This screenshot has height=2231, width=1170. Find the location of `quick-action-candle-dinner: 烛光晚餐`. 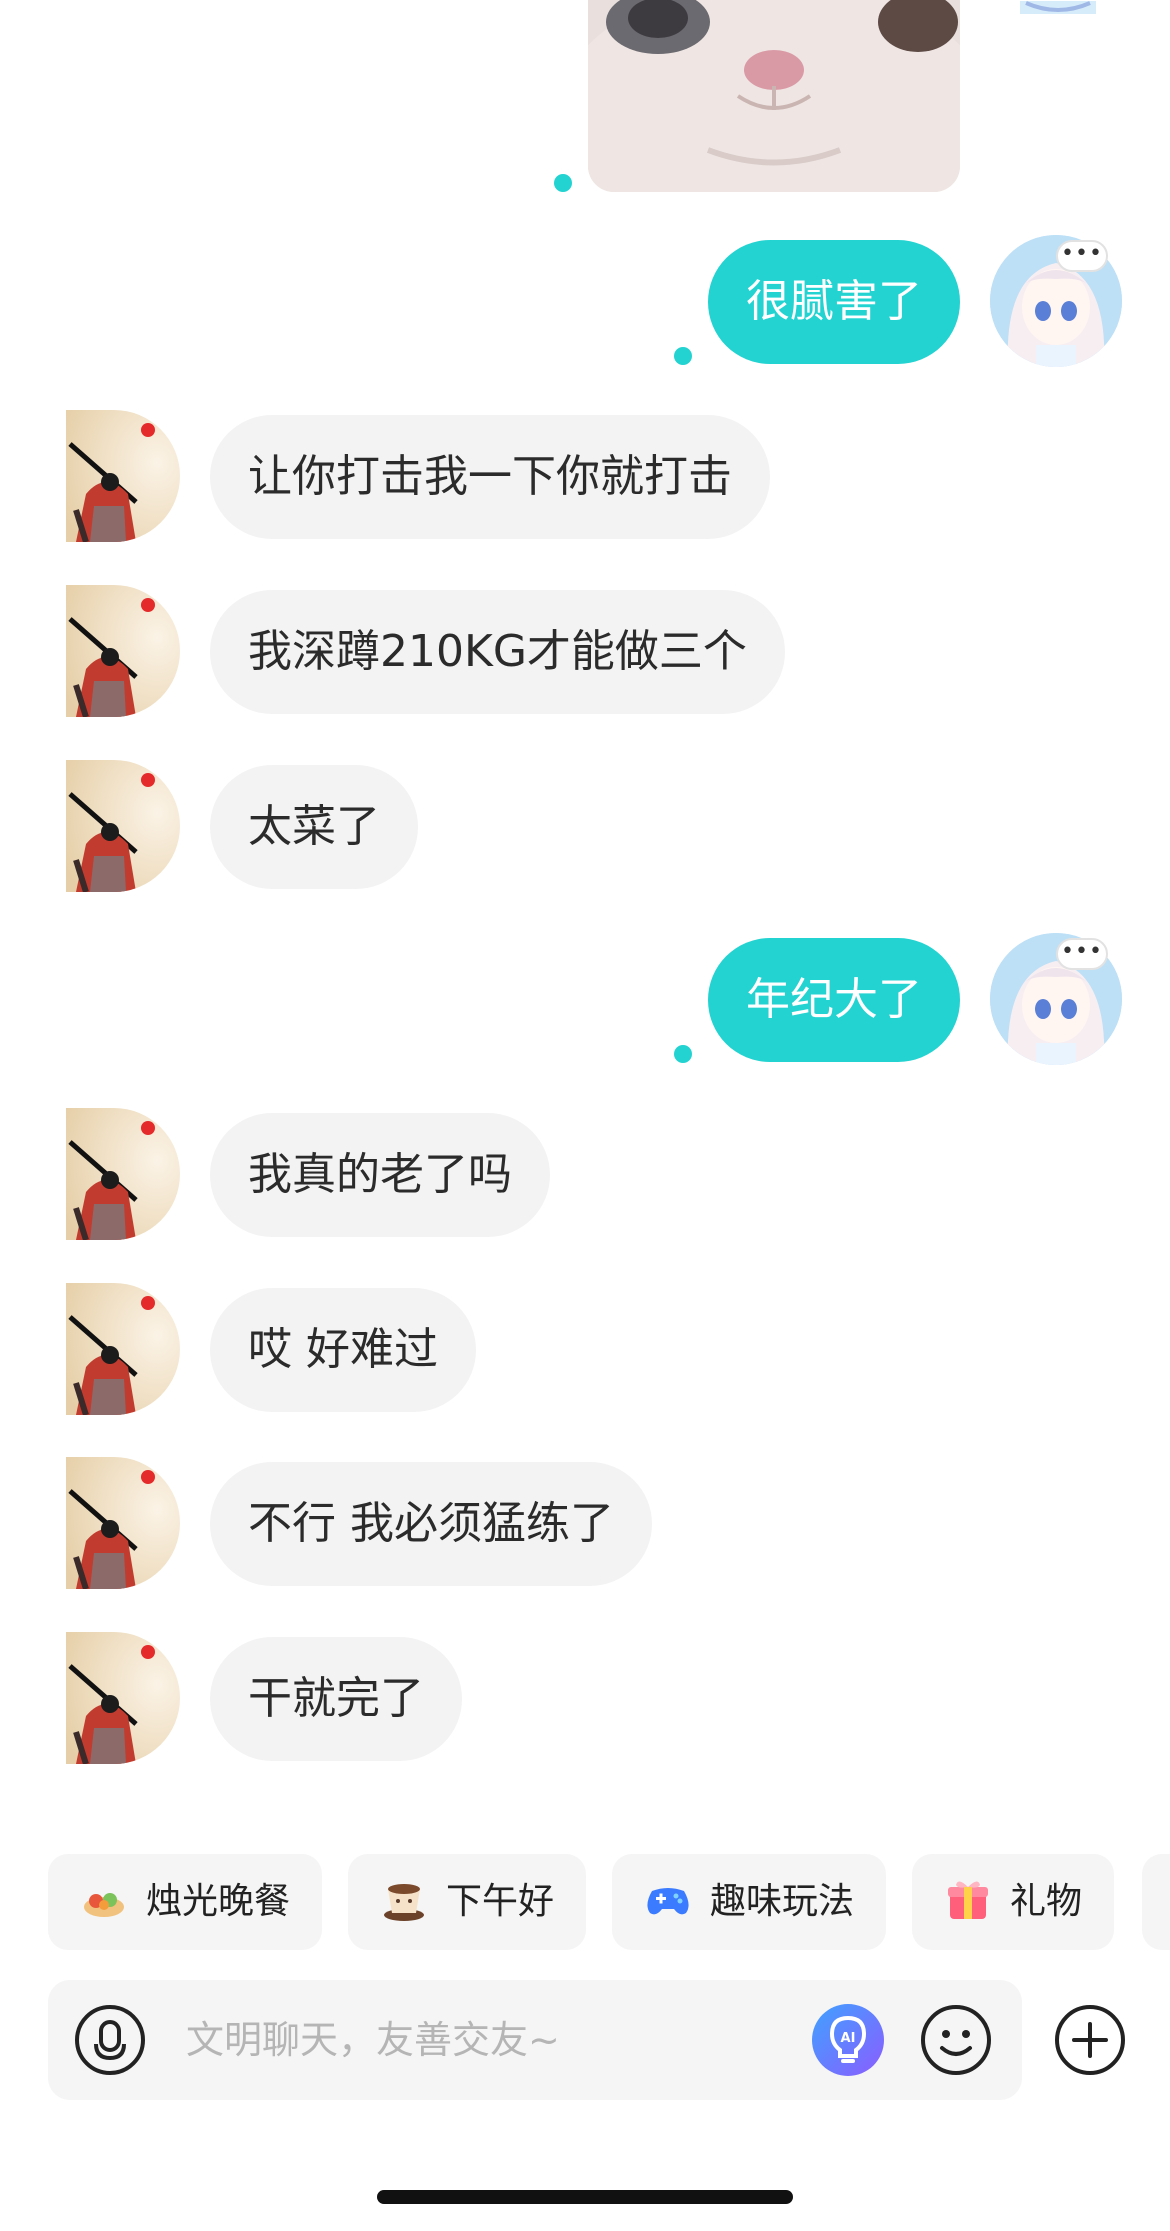

quick-action-candle-dinner: 烛光晚餐 is located at coordinates (185, 1902).